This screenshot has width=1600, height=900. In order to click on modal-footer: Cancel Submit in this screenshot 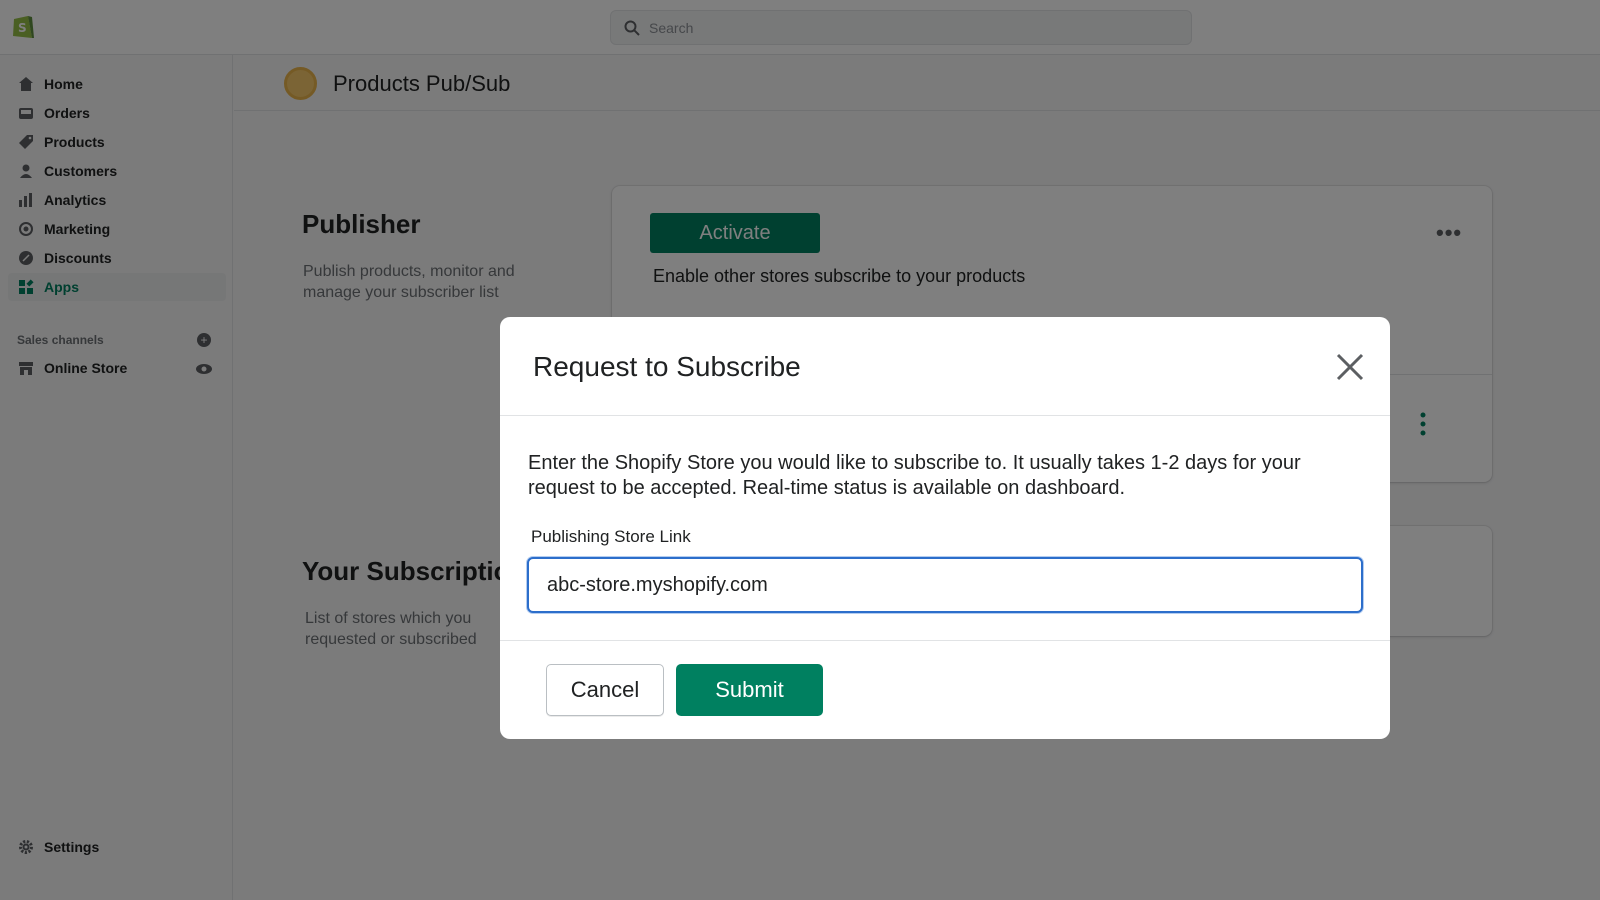, I will do `click(945, 689)`.